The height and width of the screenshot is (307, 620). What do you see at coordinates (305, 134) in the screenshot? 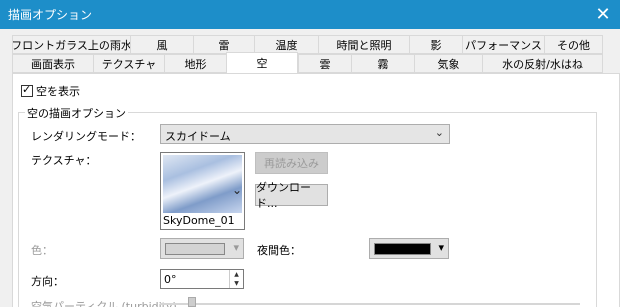
I see `rendering-mode-dropdown: スカイドーム ⌄` at bounding box center [305, 134].